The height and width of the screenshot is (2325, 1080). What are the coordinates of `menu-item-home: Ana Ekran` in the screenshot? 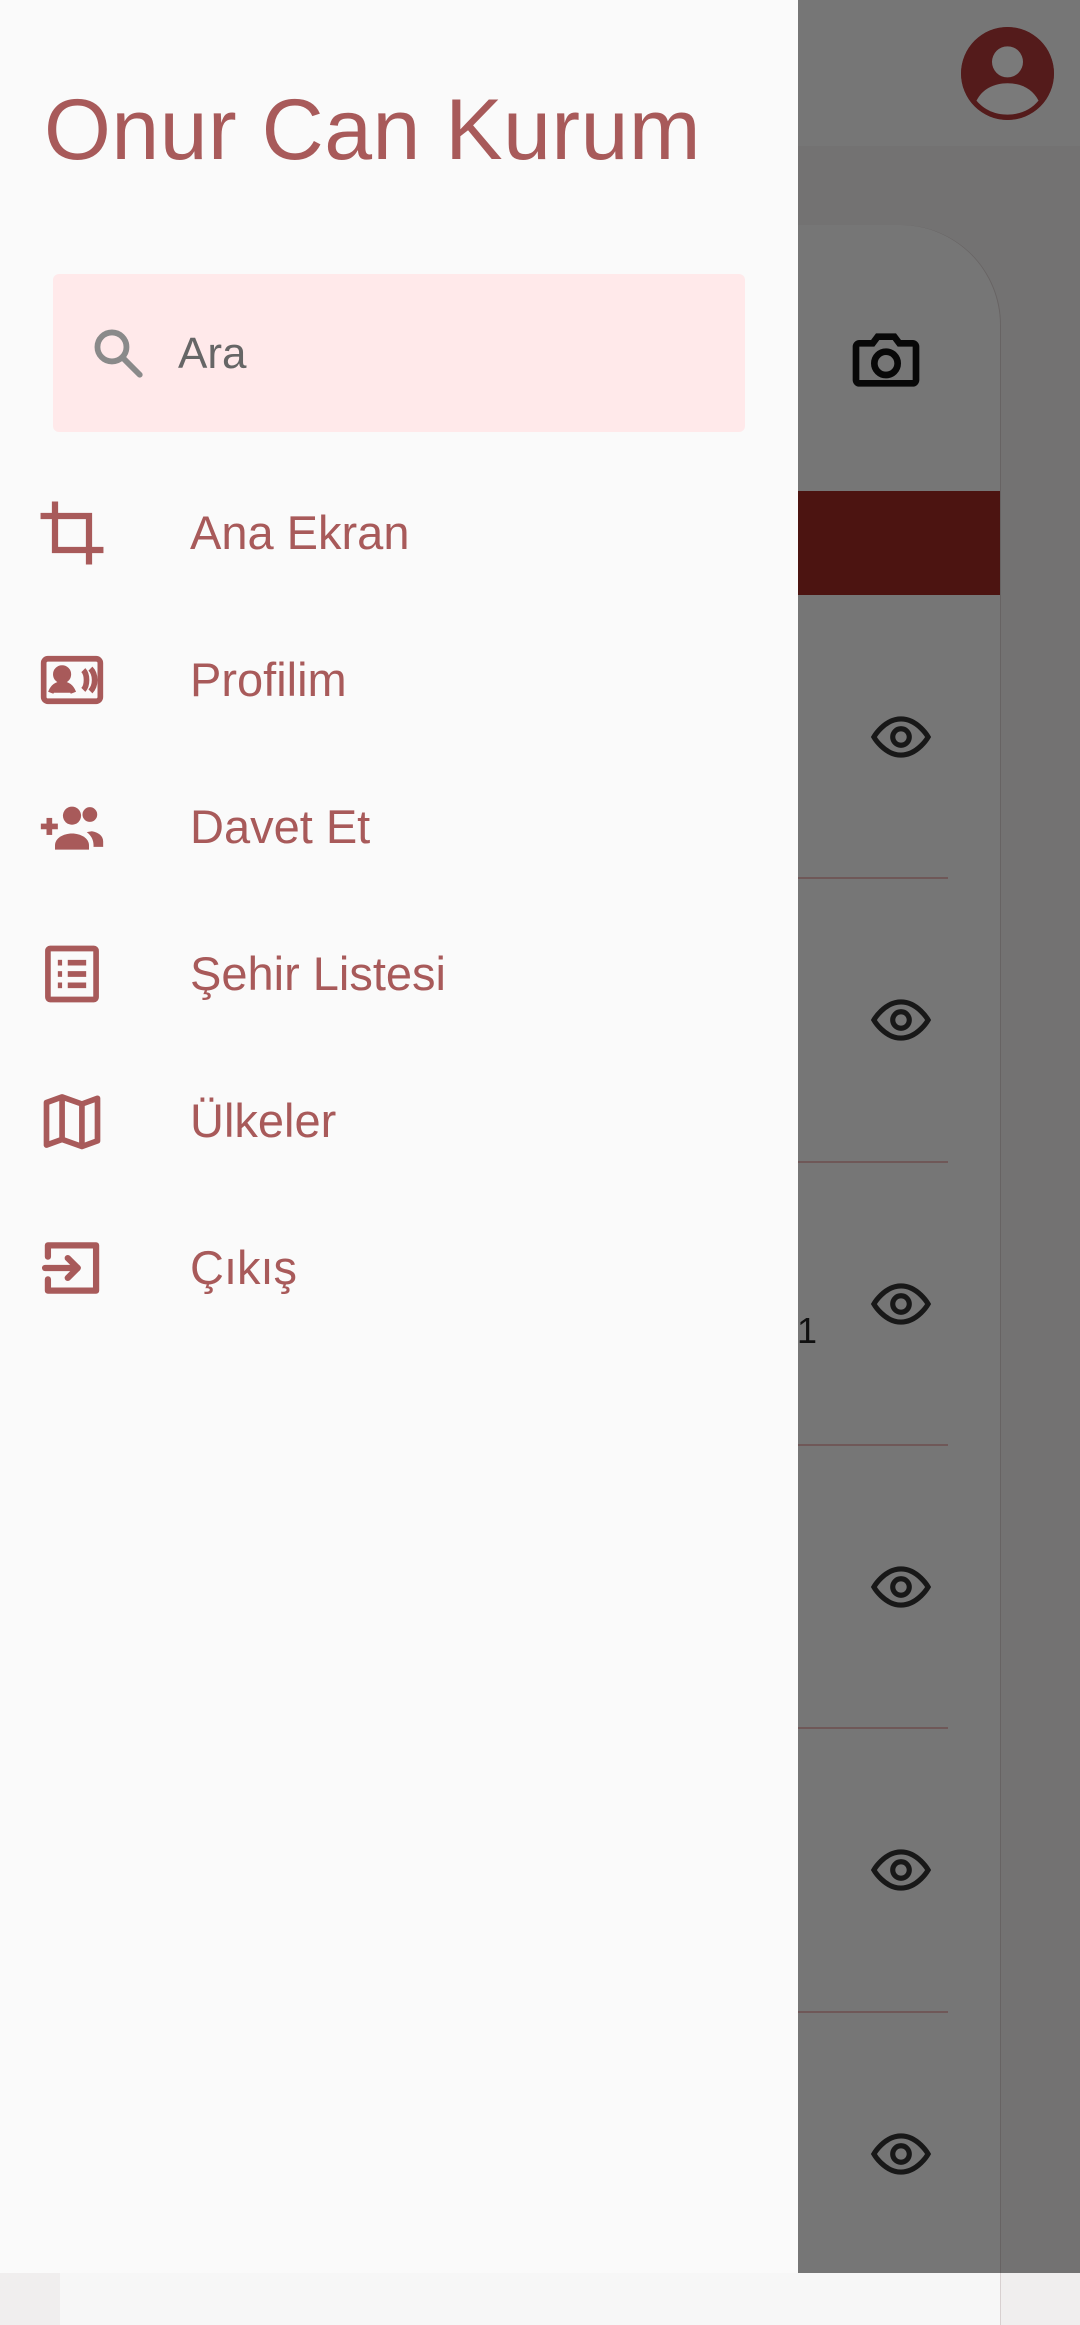 It's located at (399, 530).